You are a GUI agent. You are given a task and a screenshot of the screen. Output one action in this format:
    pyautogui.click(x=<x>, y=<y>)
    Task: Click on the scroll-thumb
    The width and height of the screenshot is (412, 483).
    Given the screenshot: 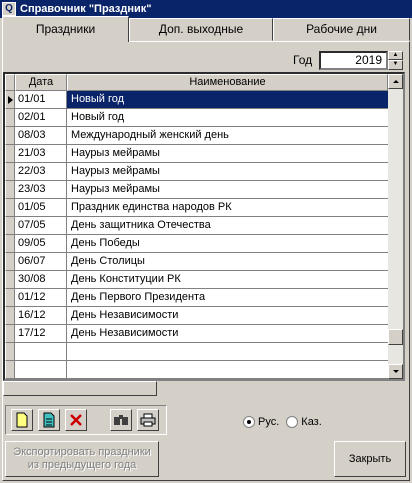 What is the action you would take?
    pyautogui.click(x=395, y=337)
    